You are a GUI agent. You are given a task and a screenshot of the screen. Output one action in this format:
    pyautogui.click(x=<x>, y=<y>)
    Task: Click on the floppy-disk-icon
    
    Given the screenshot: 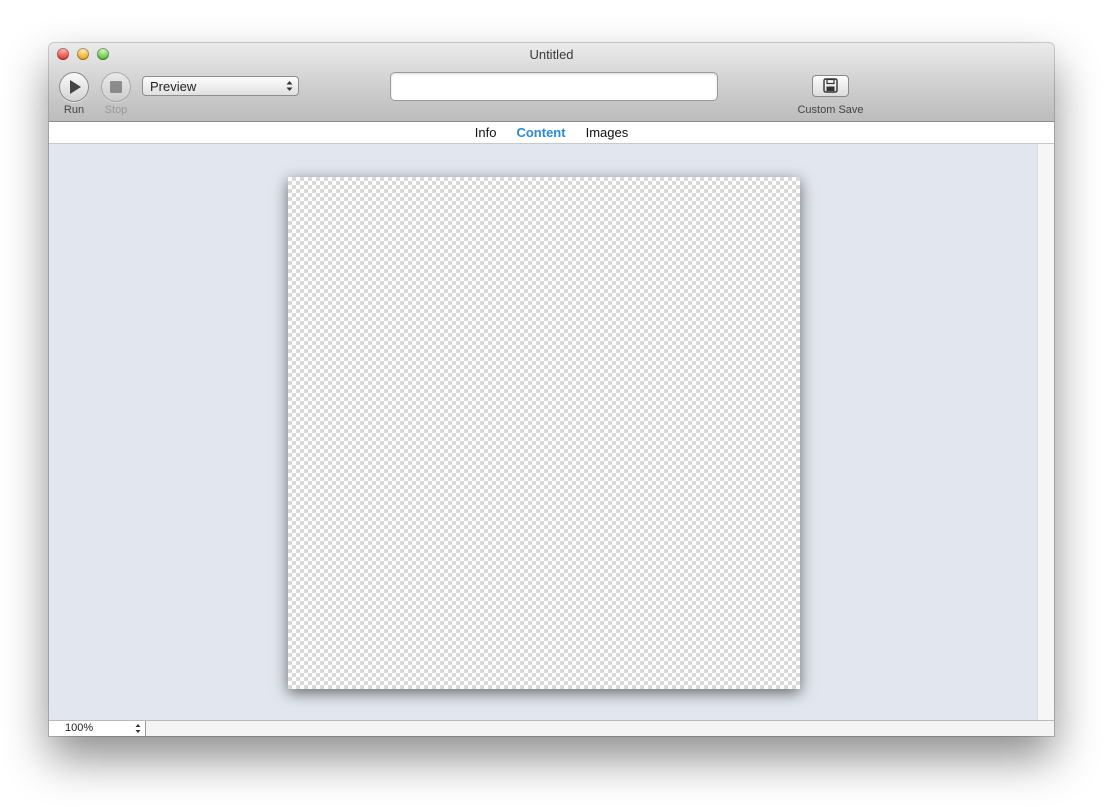 What is the action you would take?
    pyautogui.click(x=830, y=85)
    